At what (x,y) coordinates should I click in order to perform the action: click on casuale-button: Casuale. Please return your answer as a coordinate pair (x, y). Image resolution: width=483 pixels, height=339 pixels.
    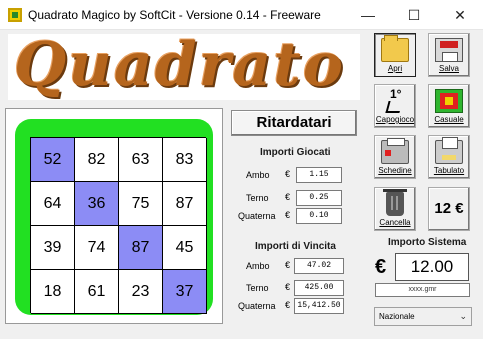
    Looking at the image, I should click on (449, 106).